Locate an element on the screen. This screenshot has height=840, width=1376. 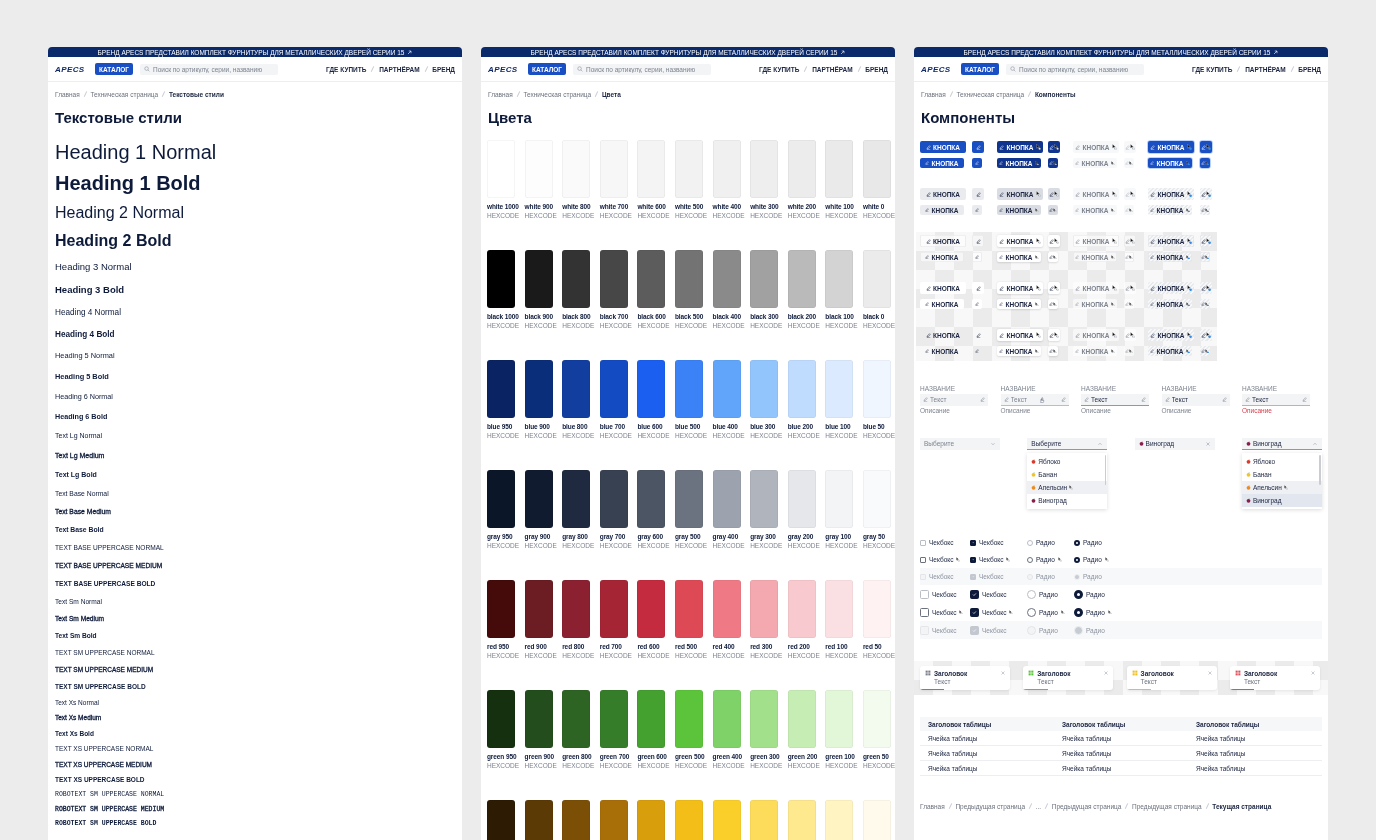
text-style-sample: Heading 1 Bold is located at coordinates (128, 183).